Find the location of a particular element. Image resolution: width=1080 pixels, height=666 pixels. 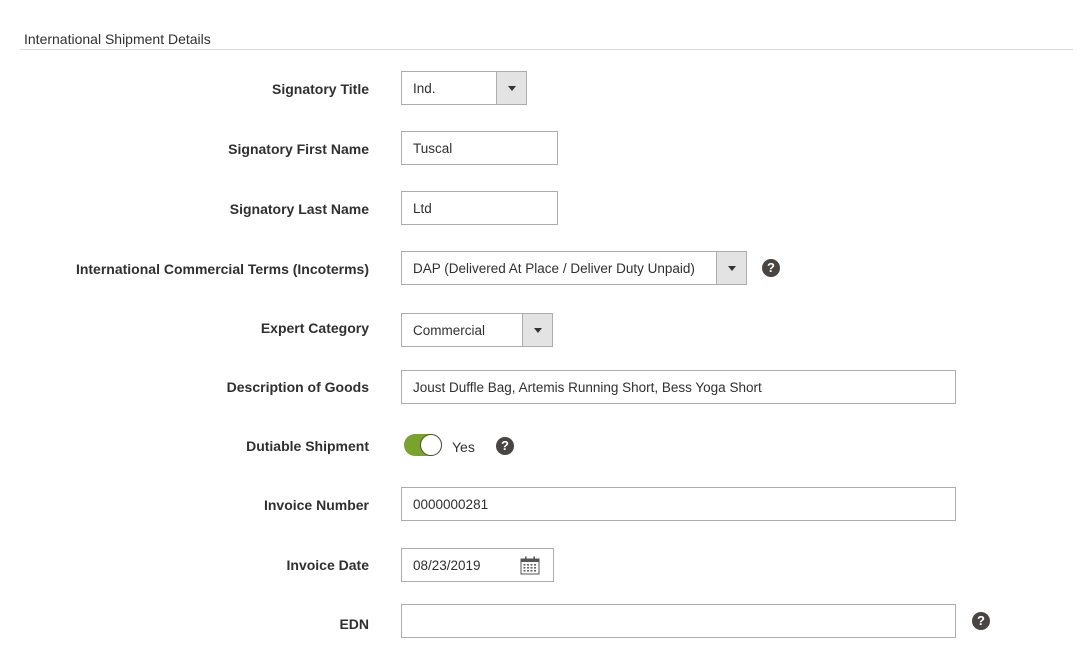

signatory-last-name-input: Ltd is located at coordinates (479, 208).